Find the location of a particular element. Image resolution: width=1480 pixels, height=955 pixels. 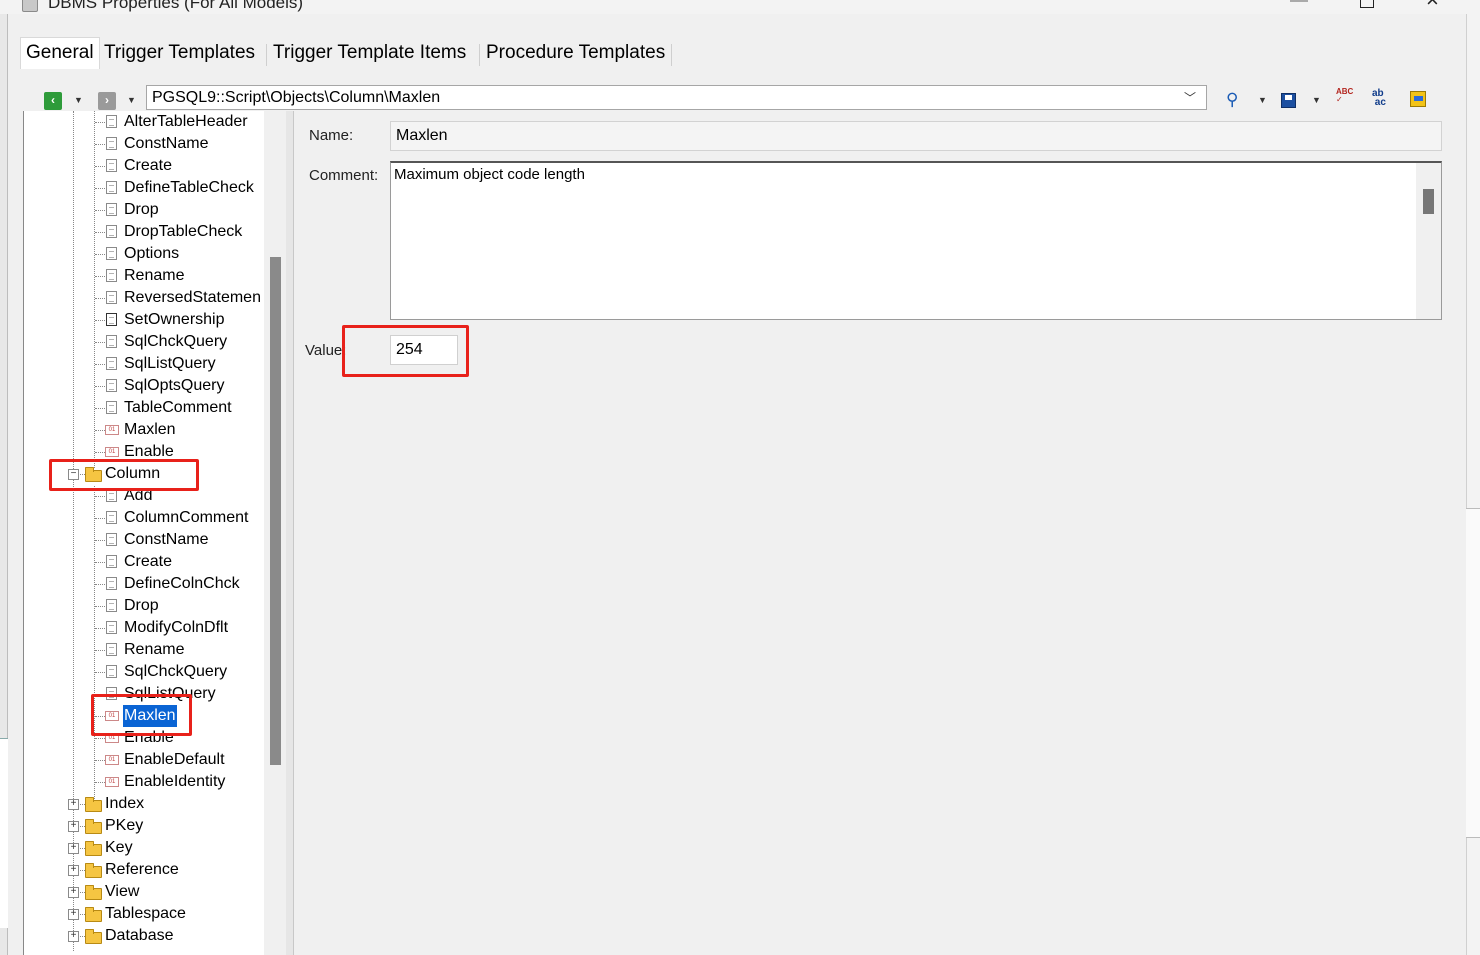

tree-item-label: EnableDefault is located at coordinates (174, 759).